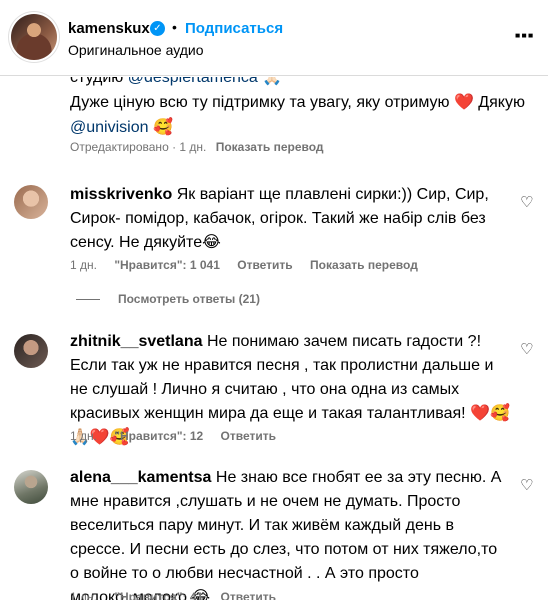  Describe the element at coordinates (158, 595) in the screenshot. I see `likes-count: "Нравится": 41` at that location.